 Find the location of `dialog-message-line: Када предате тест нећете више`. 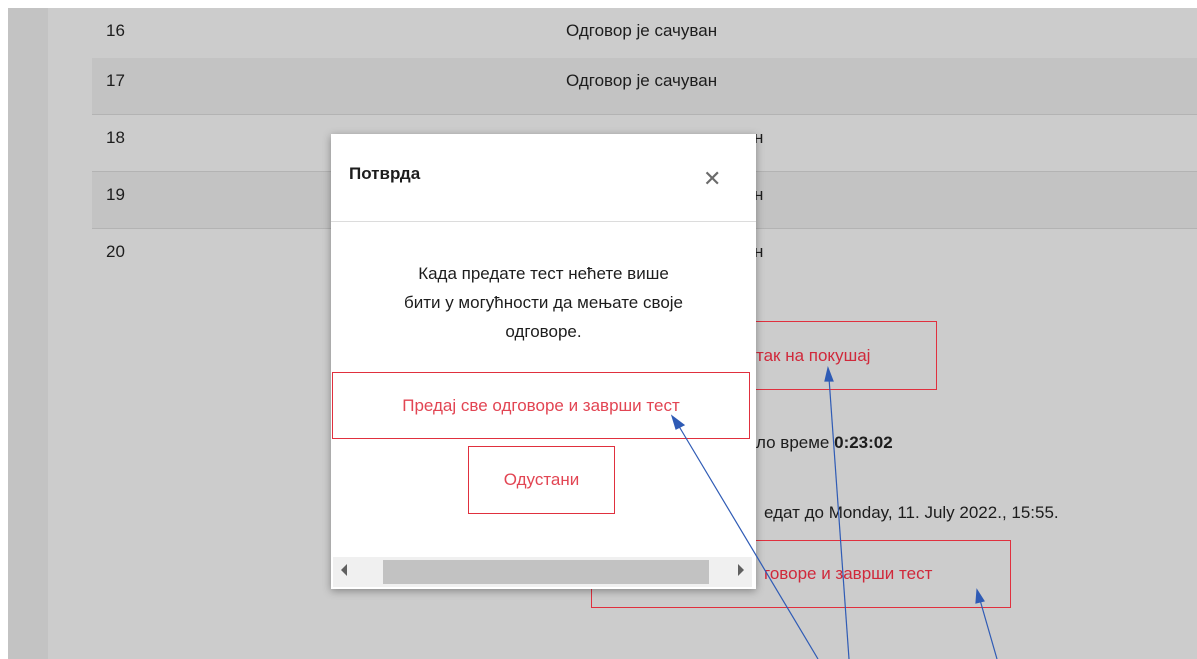

dialog-message-line: Када предате тест нећете више is located at coordinates (543, 273).